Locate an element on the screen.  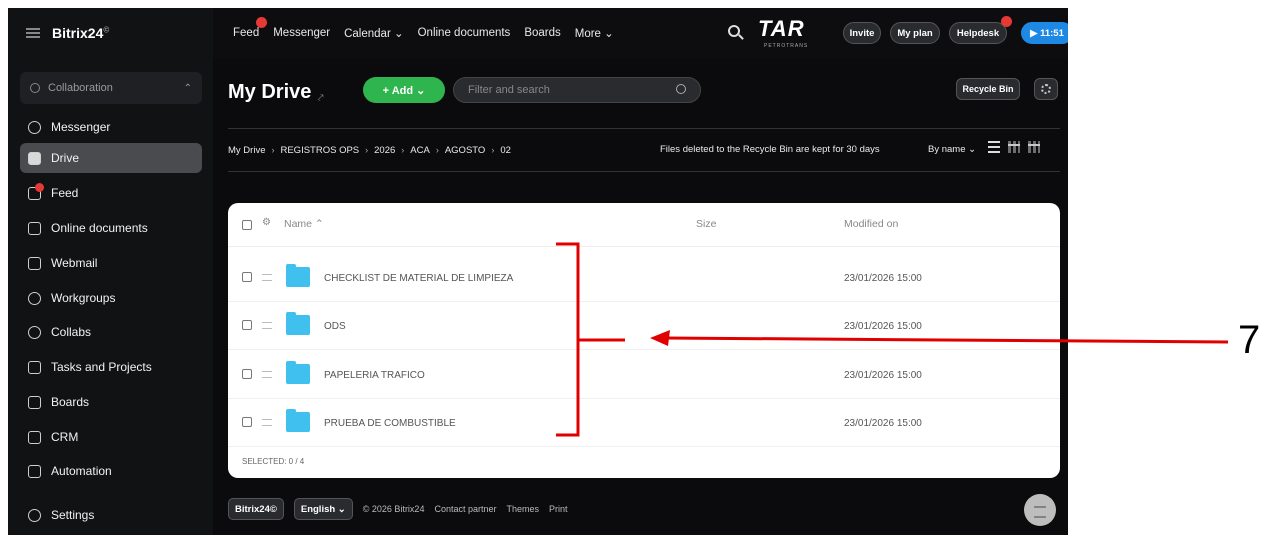
file-name: ODS is located at coordinates (335, 326).